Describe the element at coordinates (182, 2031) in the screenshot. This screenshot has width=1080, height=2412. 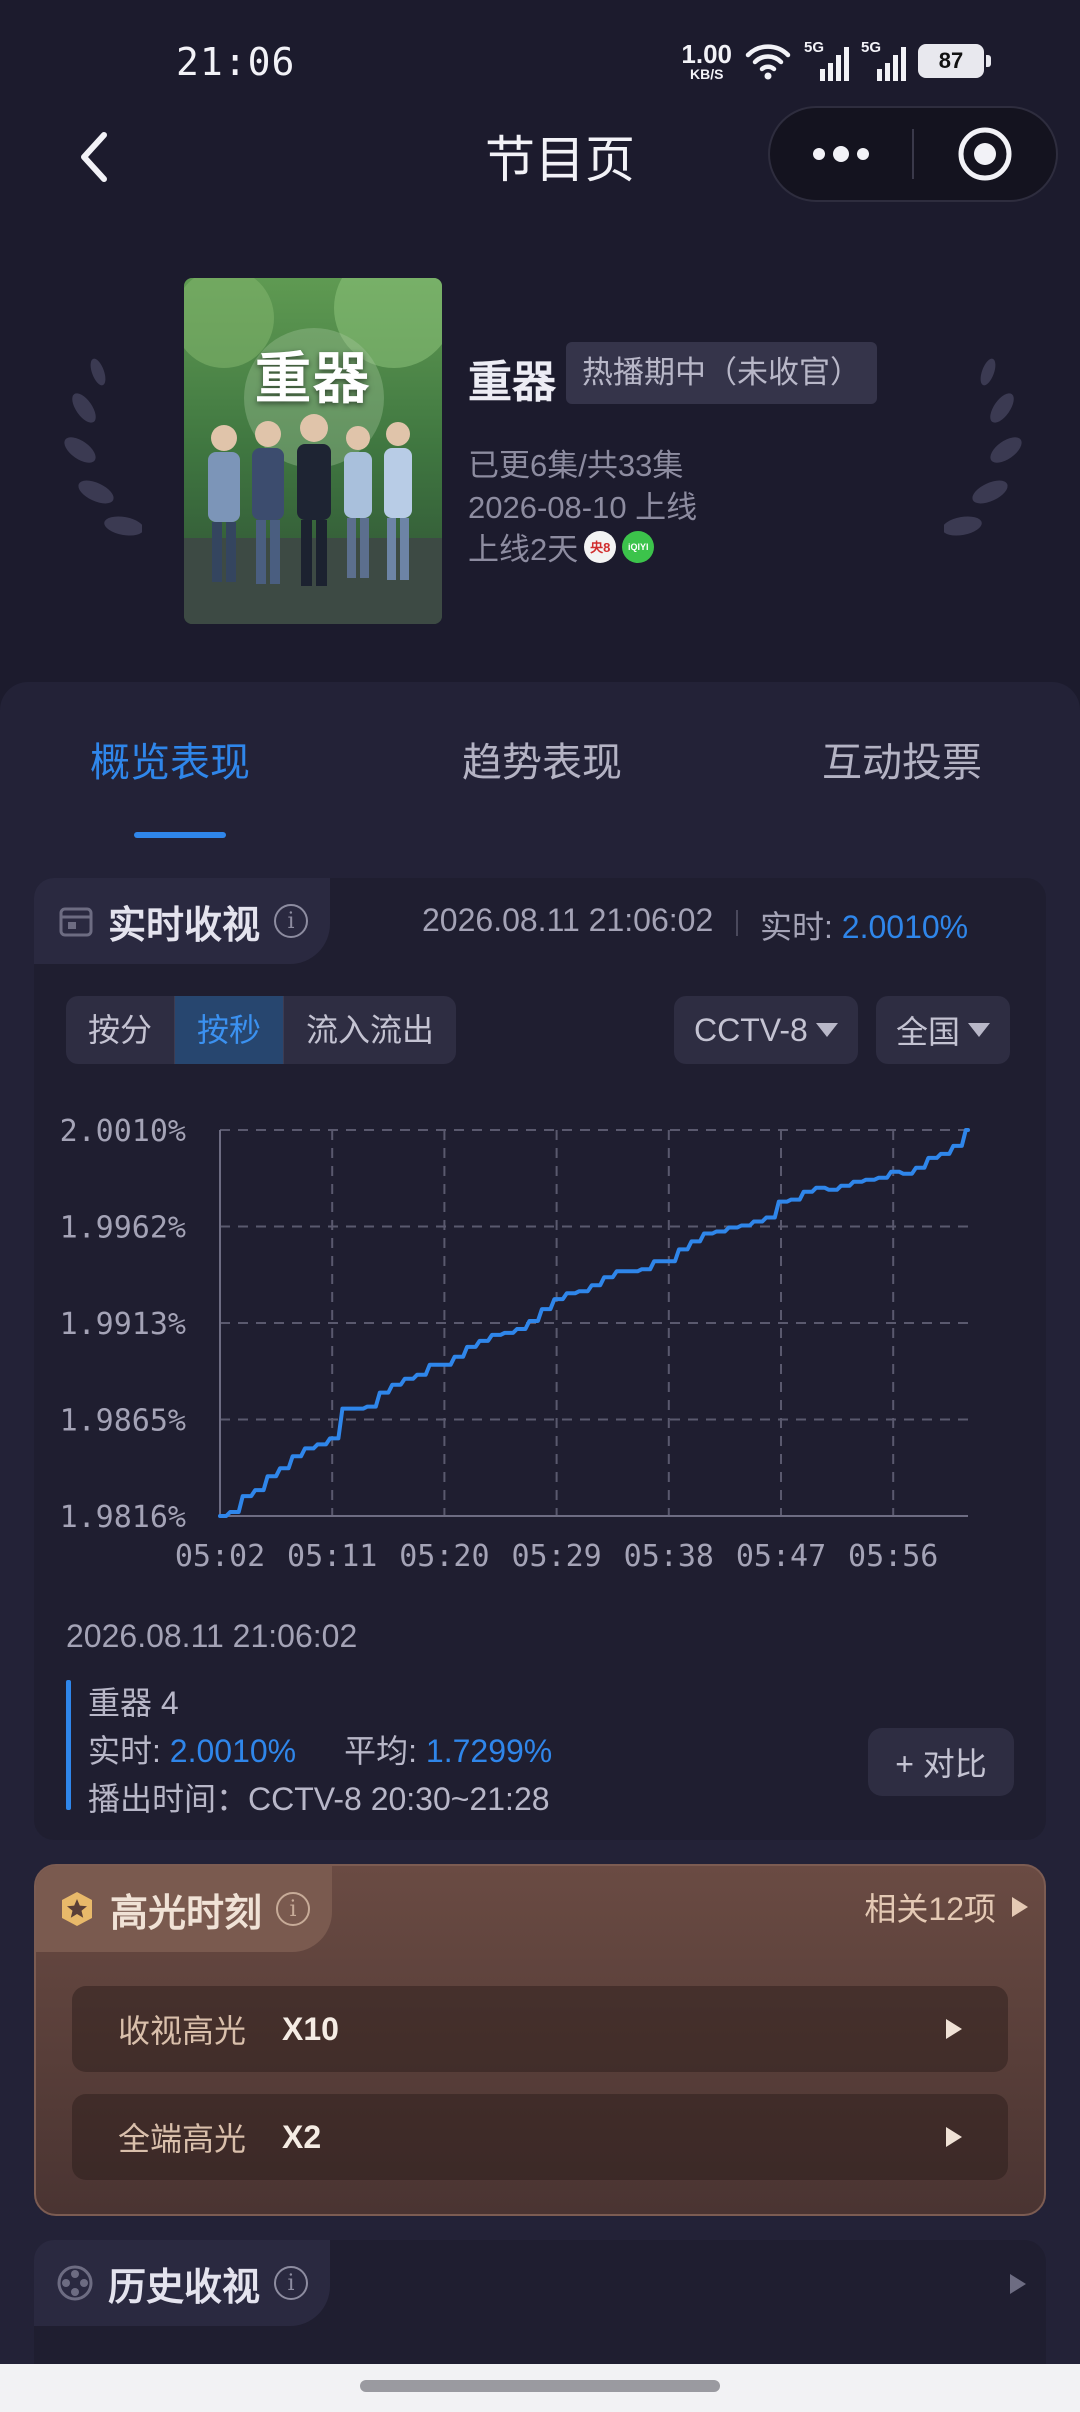
I see `highlight-label: 收视高光` at that location.